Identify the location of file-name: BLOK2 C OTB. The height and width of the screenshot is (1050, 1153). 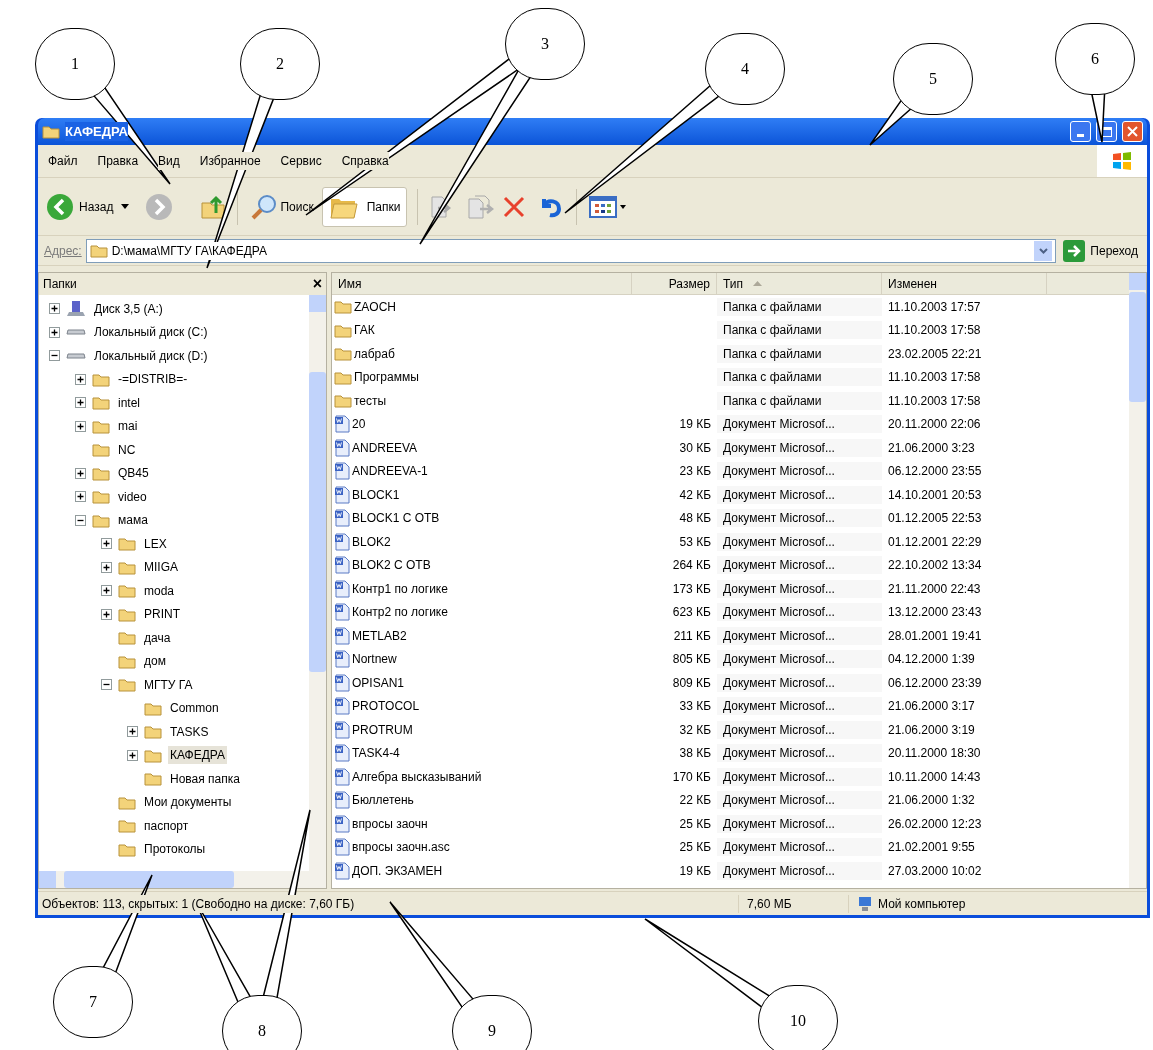
(391, 565).